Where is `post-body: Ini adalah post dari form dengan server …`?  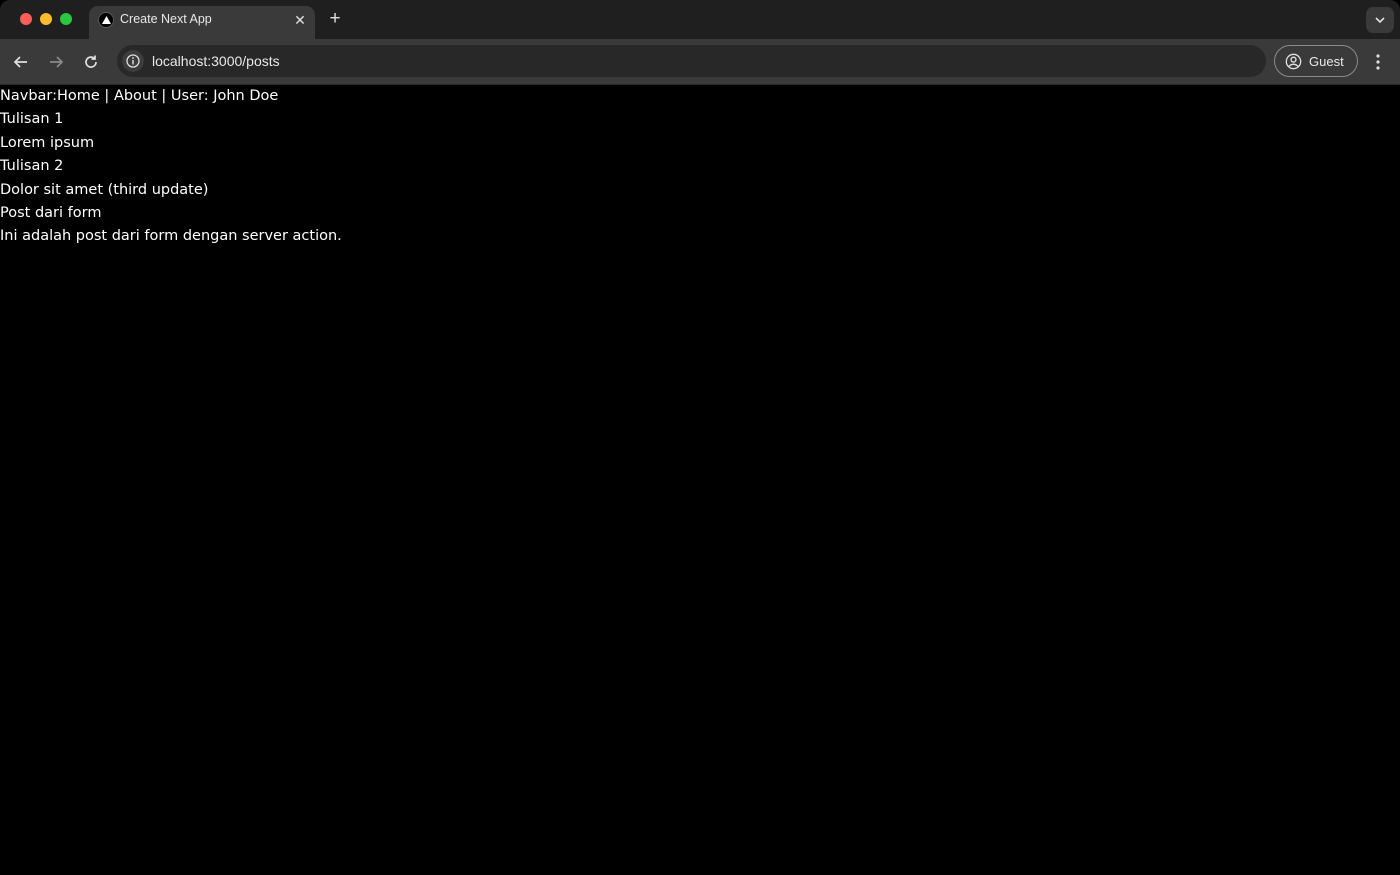 post-body: Ini adalah post dari form dengan server … is located at coordinates (171, 236).